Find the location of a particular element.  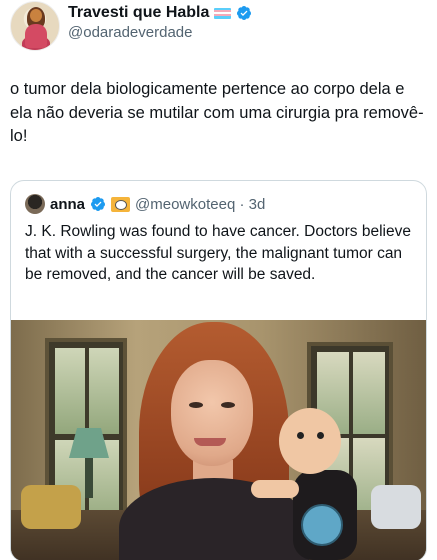

quoted-avatar is located at coordinates (35, 204).